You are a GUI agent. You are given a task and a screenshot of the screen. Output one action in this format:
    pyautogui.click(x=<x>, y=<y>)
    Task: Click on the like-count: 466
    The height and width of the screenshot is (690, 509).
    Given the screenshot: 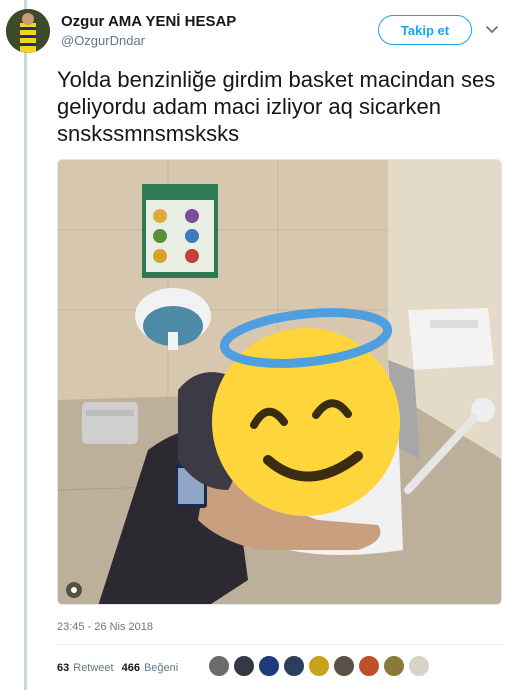 What is the action you would take?
    pyautogui.click(x=131, y=668)
    